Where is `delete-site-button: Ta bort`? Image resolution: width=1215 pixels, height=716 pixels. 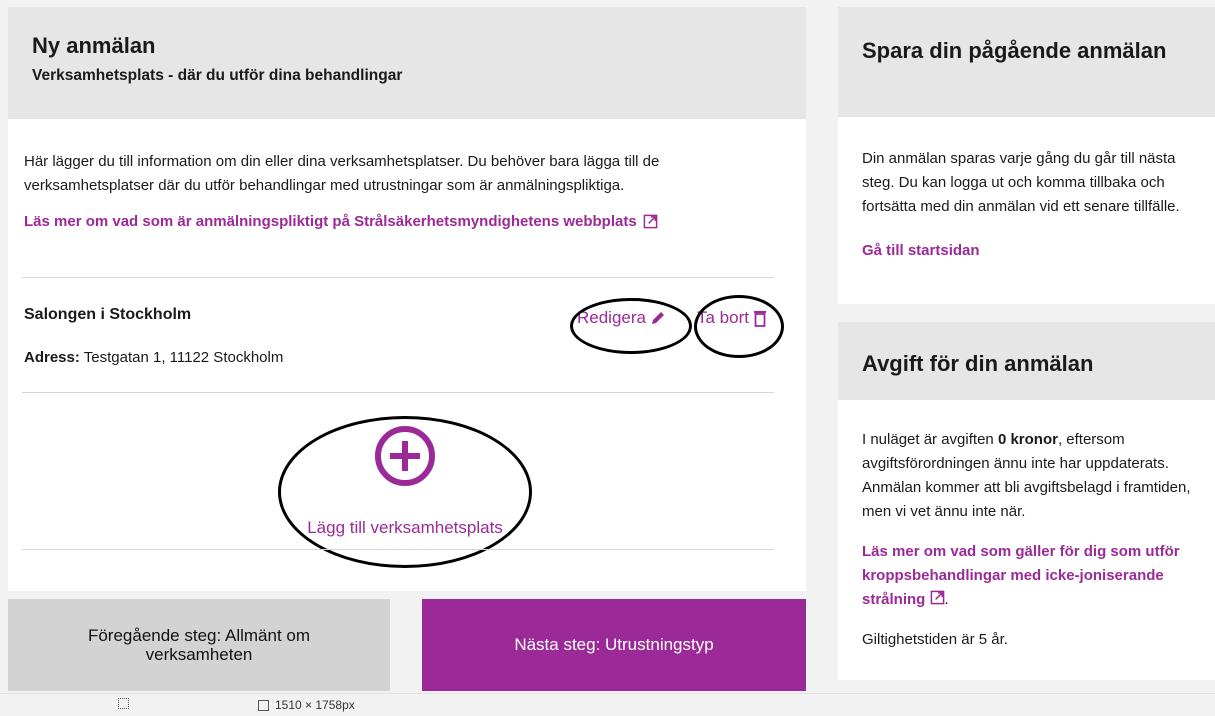 delete-site-button: Ta bort is located at coordinates (732, 318).